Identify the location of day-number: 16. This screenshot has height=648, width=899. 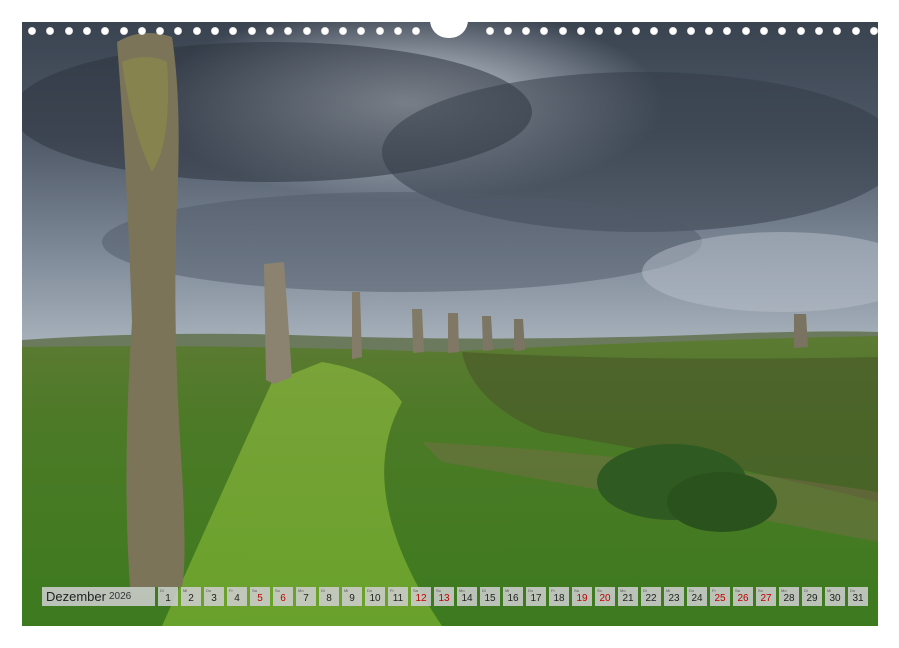
(513, 598).